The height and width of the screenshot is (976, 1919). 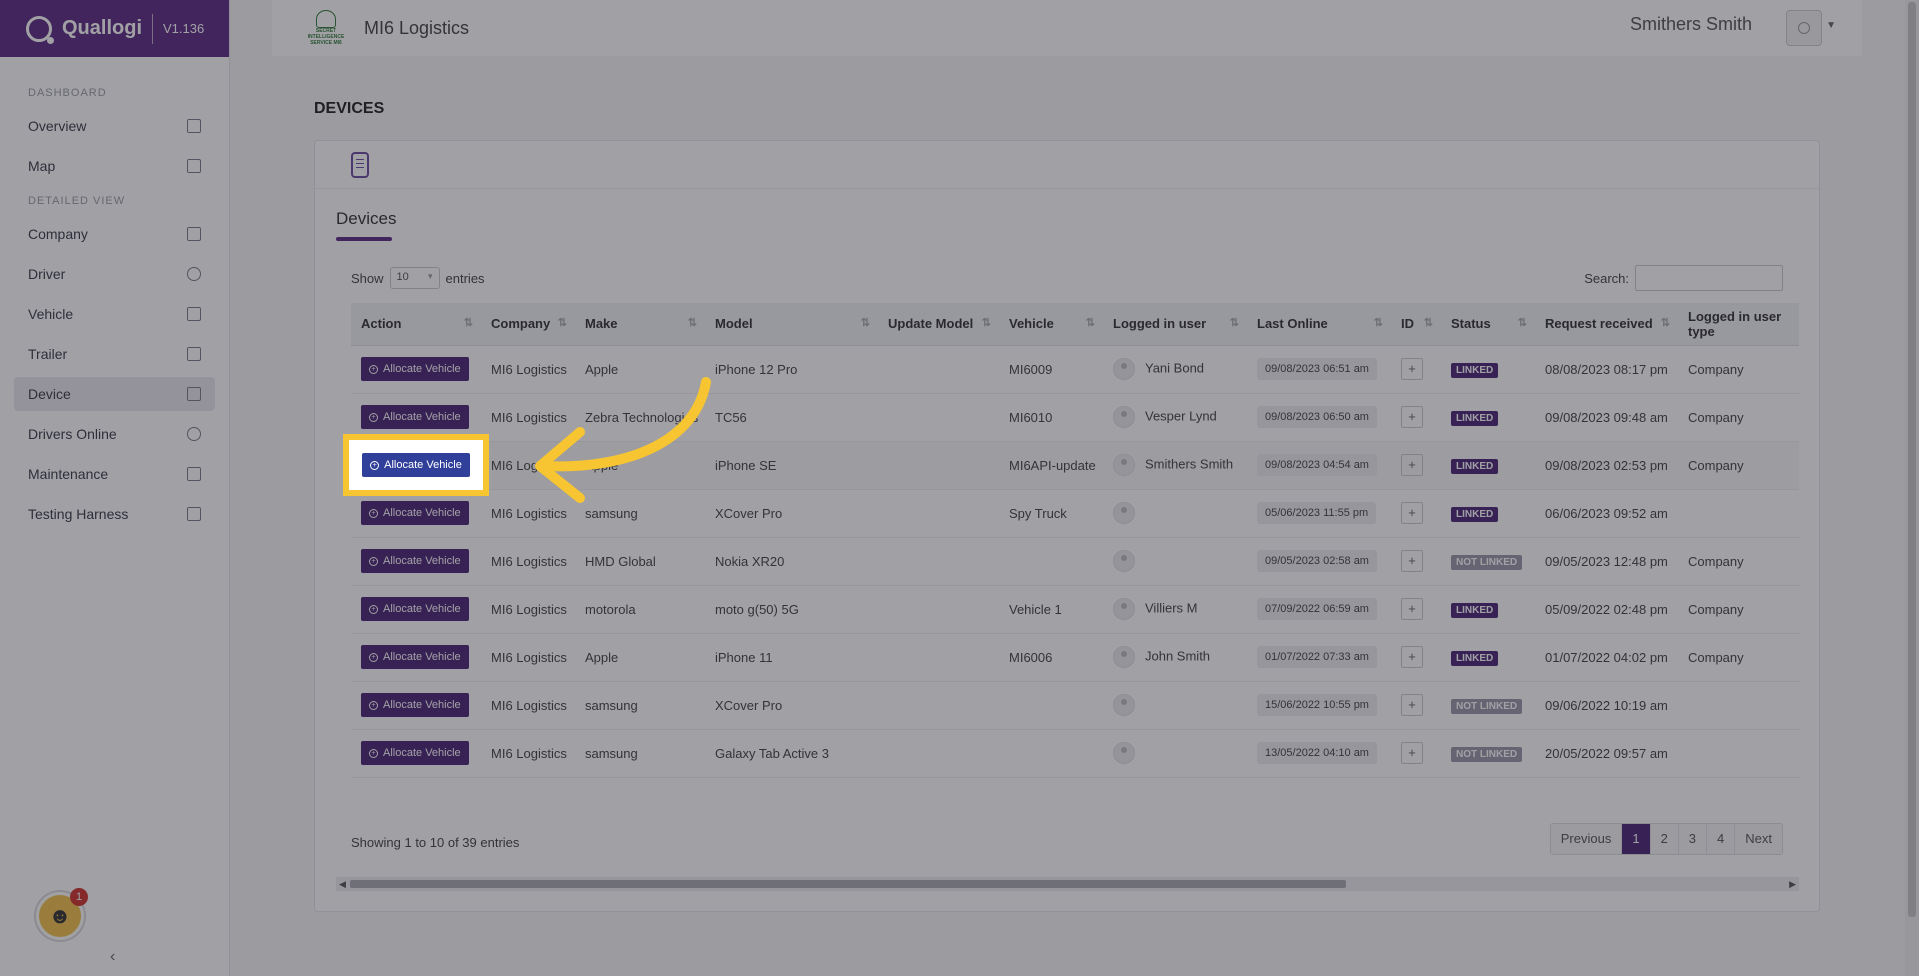 What do you see at coordinates (1792, 884) in the screenshot?
I see `scroll-right-icon: ▶` at bounding box center [1792, 884].